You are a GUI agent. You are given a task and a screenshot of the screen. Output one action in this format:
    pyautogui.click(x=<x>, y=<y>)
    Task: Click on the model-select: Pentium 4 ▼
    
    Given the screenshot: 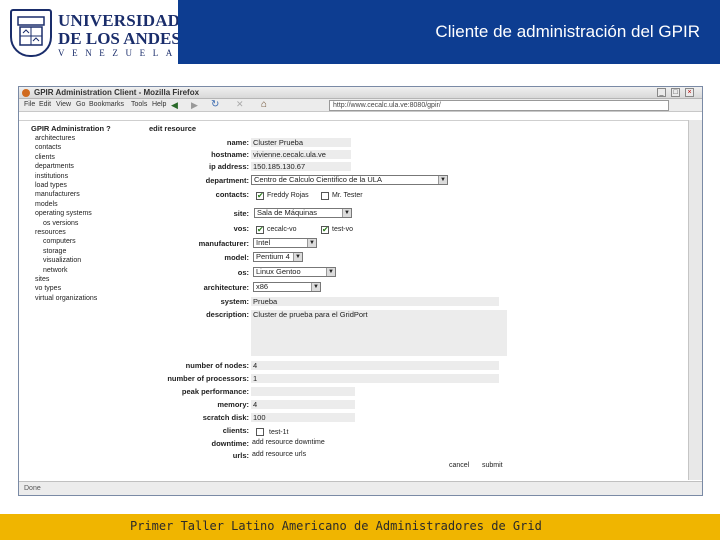 What is the action you would take?
    pyautogui.click(x=278, y=257)
    